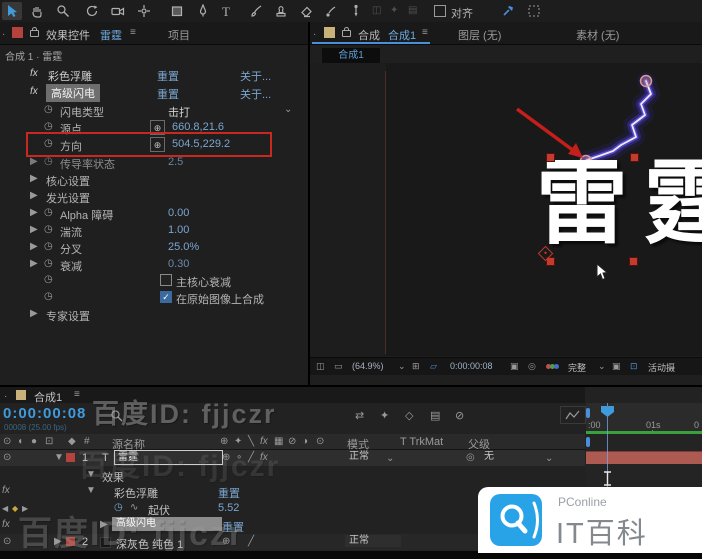 Image resolution: width=702 pixels, height=559 pixels. I want to click on tab-footage: 素材 (无), so click(597, 35).